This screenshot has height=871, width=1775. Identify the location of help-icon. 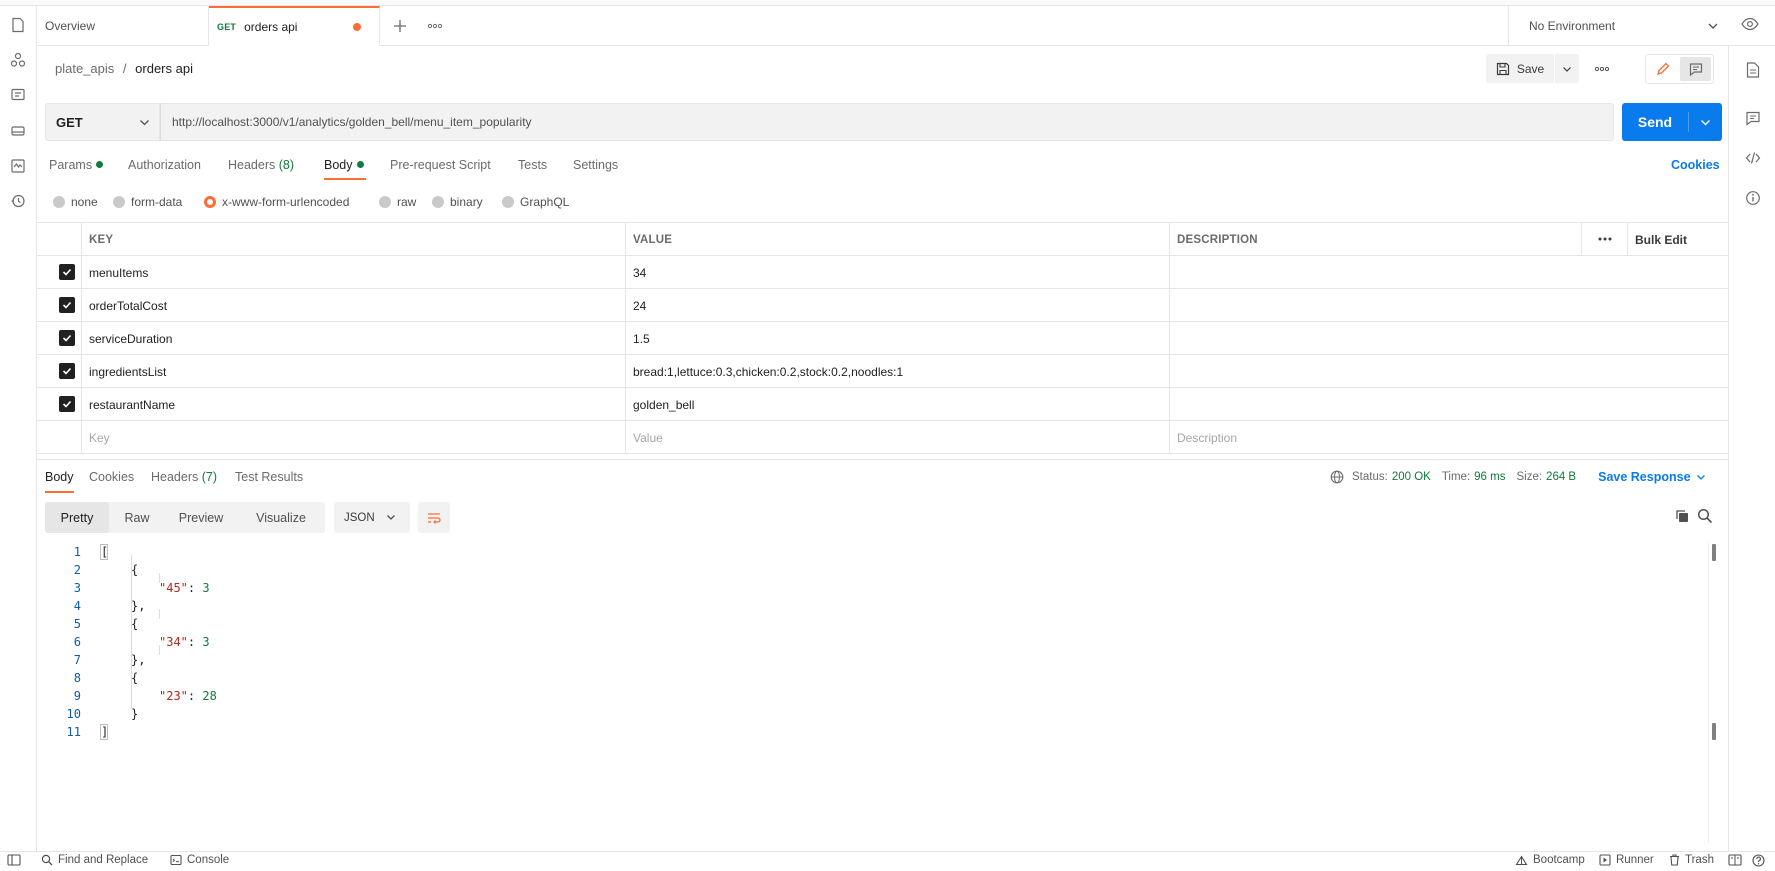
(1761, 860).